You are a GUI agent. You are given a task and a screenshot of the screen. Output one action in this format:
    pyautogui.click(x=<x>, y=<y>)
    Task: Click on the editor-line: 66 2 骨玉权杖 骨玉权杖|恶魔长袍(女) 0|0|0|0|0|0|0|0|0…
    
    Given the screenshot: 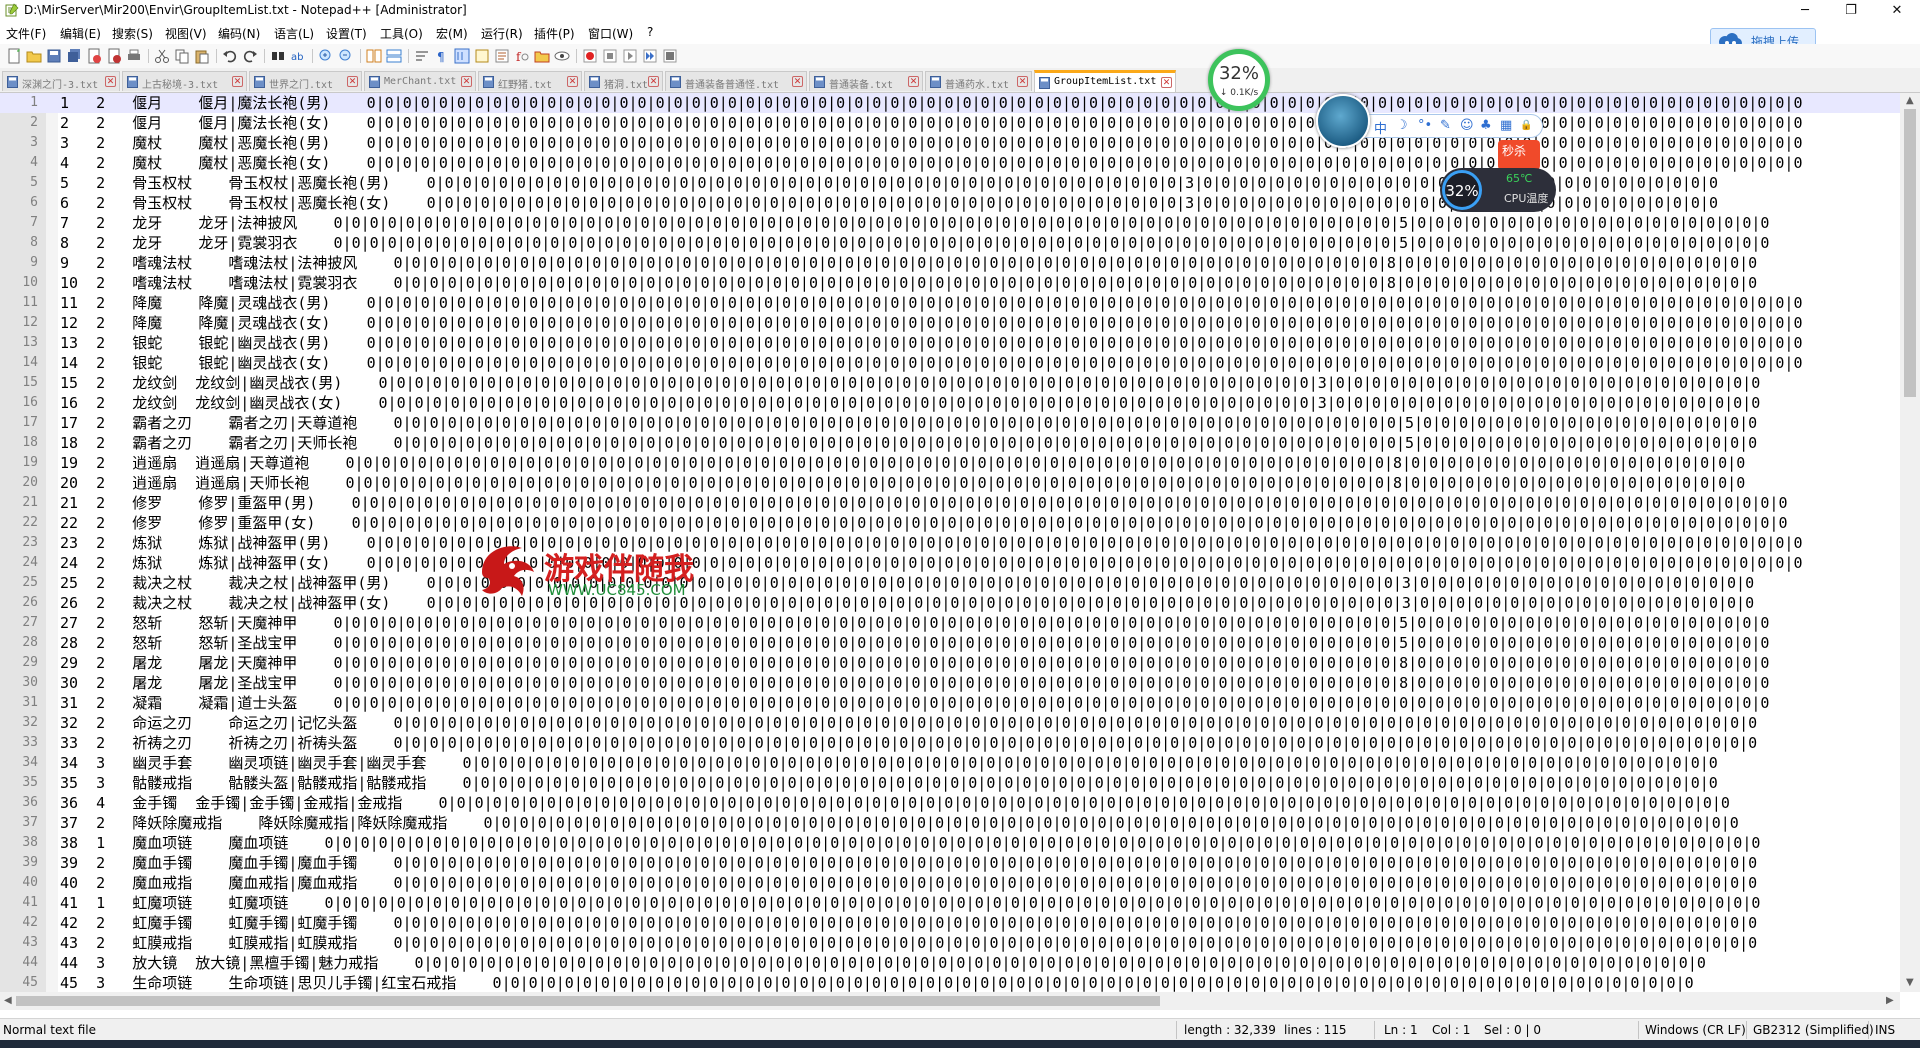 What is the action you would take?
    pyautogui.click(x=950, y=203)
    